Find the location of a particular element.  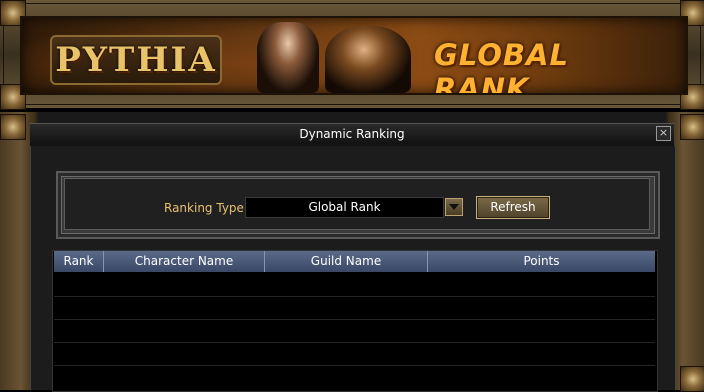

close-button: × is located at coordinates (663, 133).